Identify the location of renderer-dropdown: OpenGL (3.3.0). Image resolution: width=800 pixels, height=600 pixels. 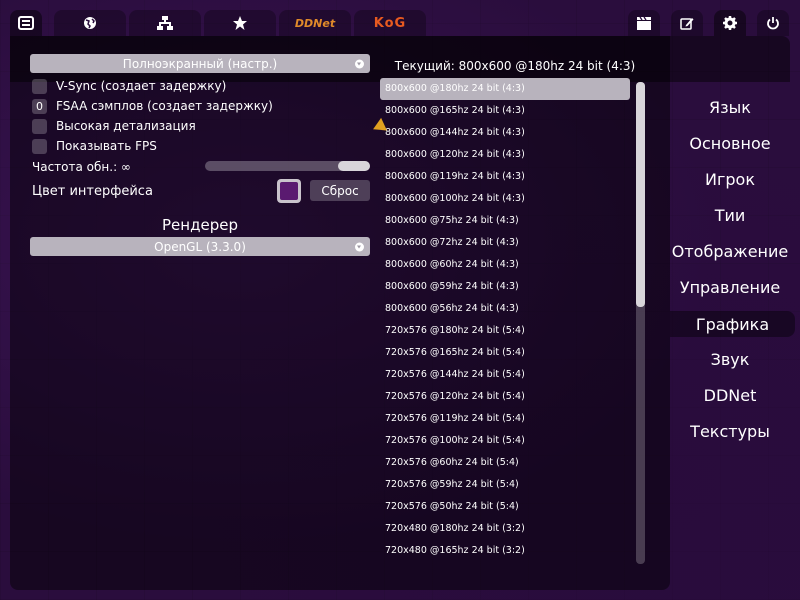
(200, 246).